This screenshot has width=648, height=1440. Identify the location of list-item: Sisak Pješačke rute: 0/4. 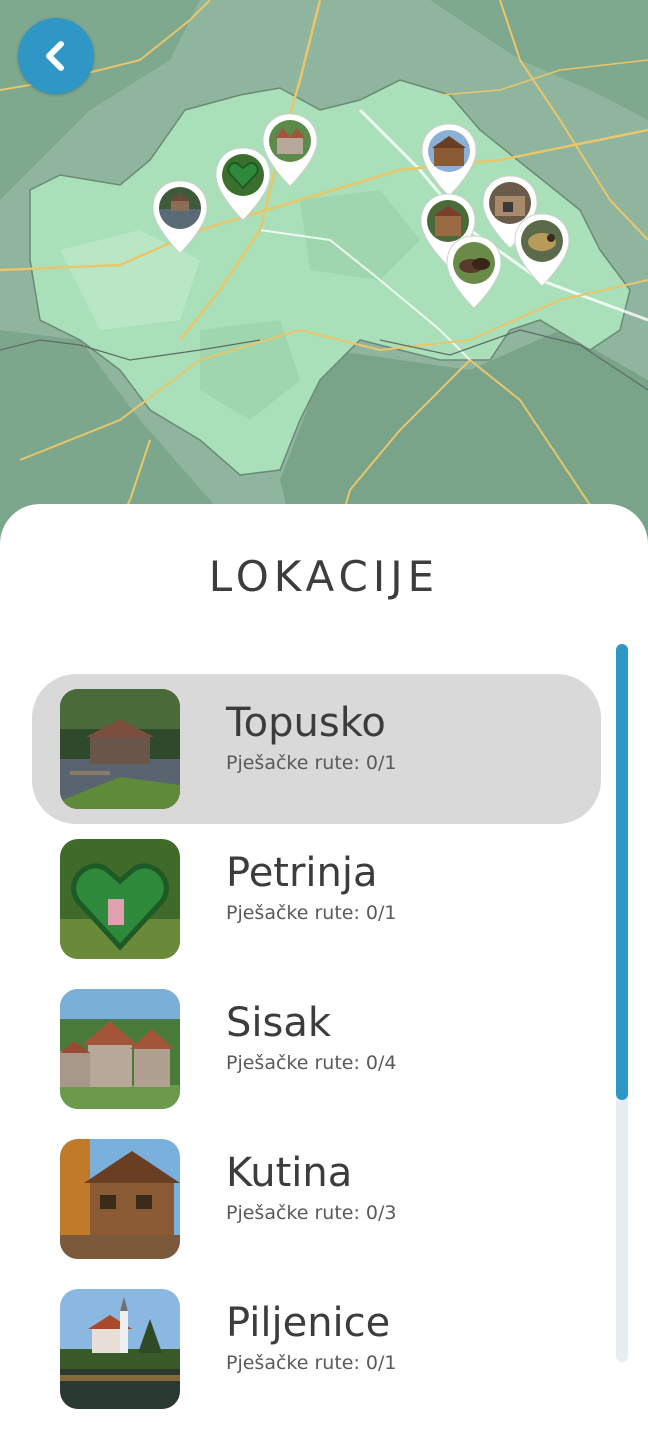
(317, 1049).